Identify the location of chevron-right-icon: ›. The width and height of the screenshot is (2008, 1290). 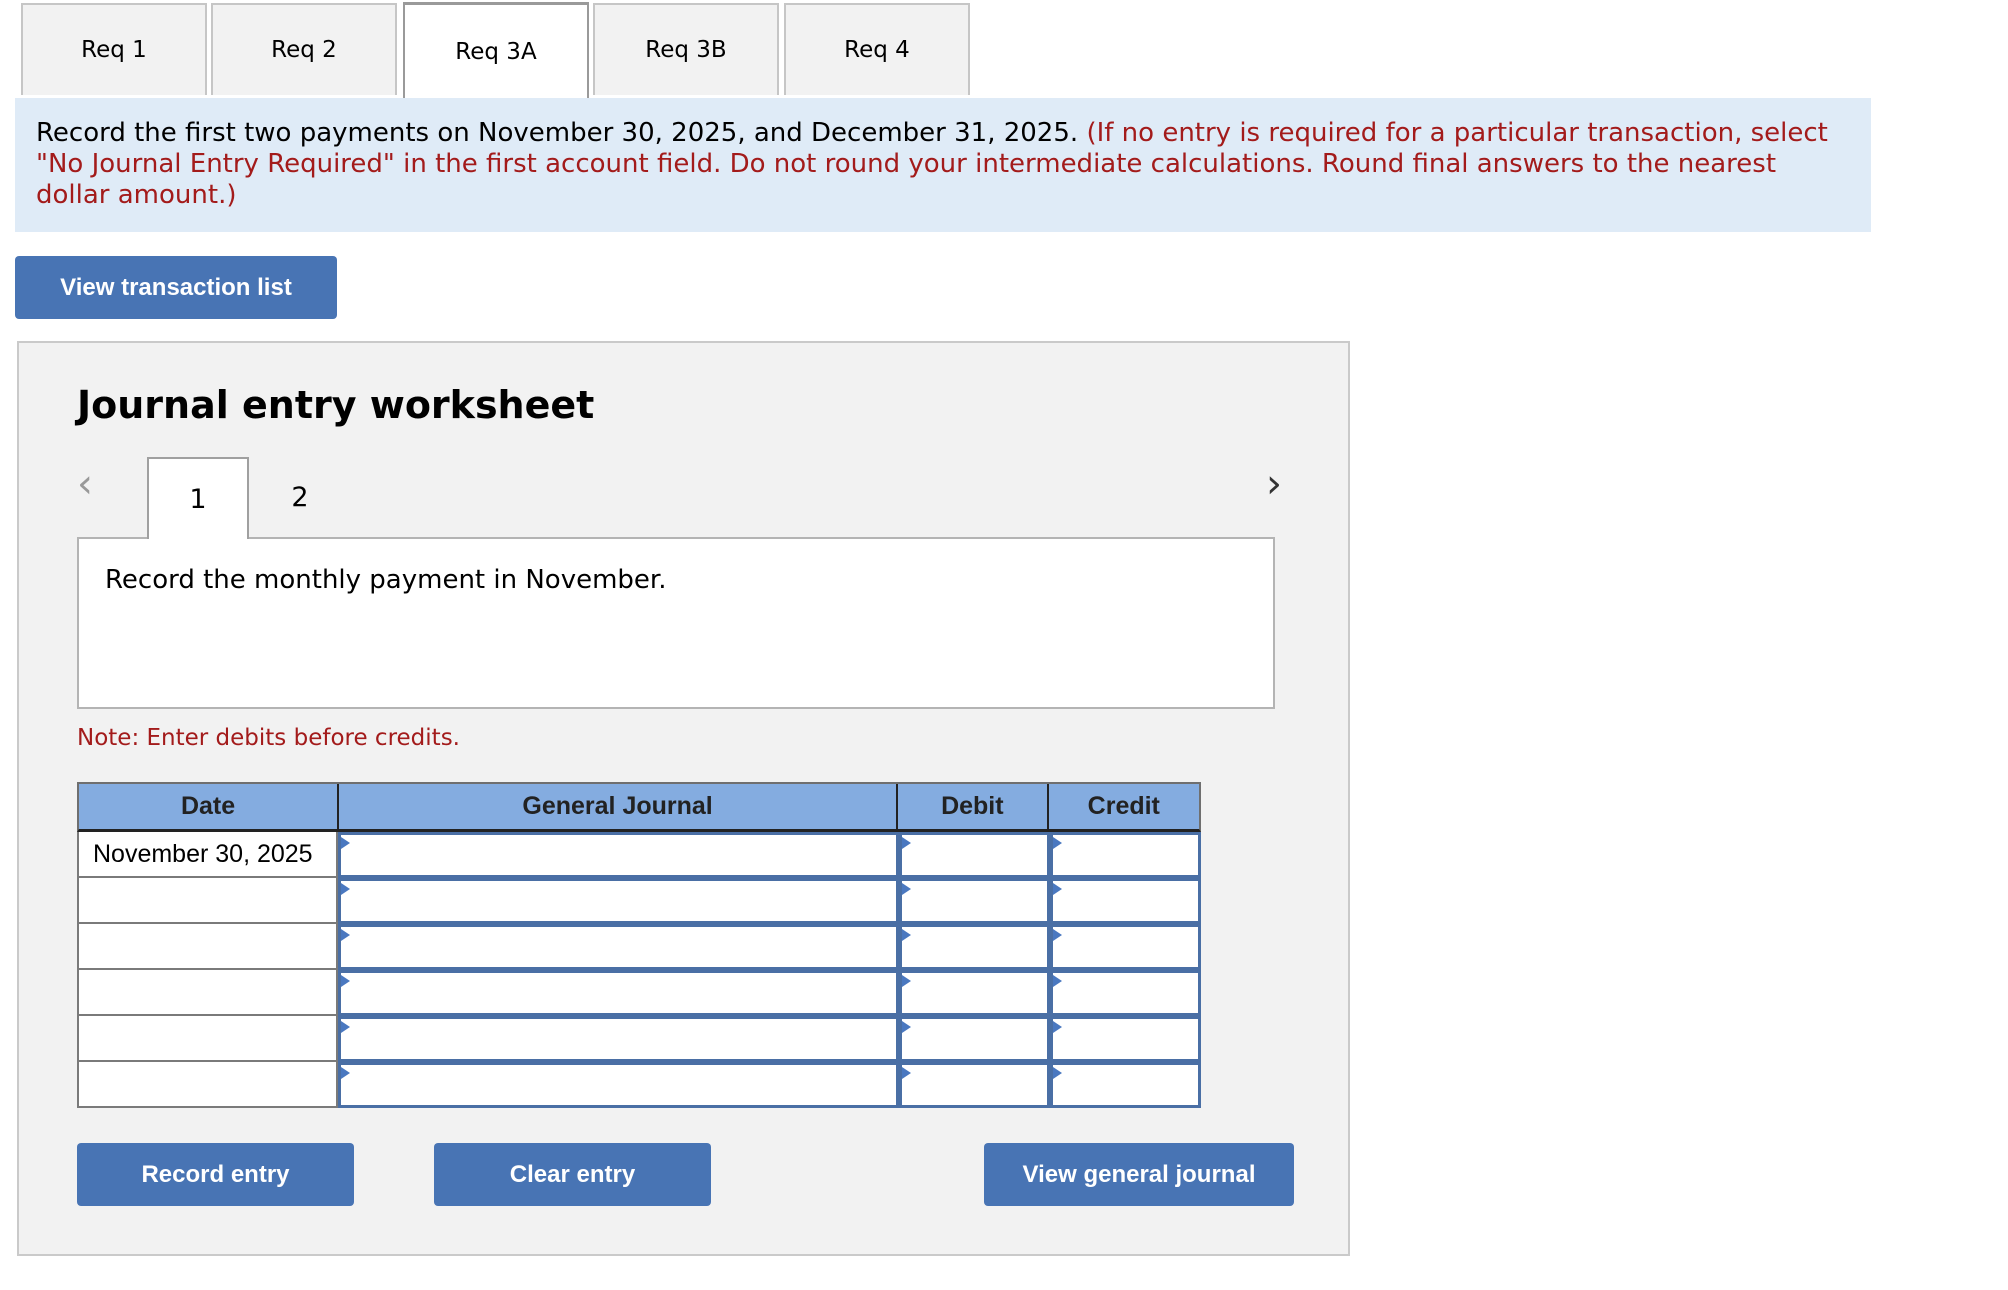
(1274, 484).